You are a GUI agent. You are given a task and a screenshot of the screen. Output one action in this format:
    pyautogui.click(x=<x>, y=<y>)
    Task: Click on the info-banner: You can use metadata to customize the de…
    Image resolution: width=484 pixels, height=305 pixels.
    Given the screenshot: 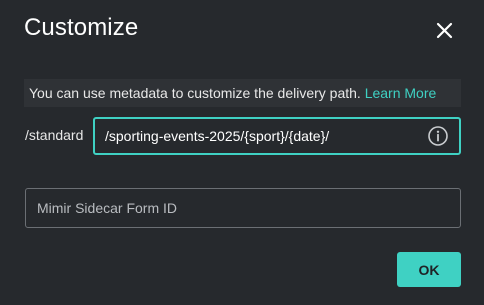 What is the action you would take?
    pyautogui.click(x=242, y=93)
    